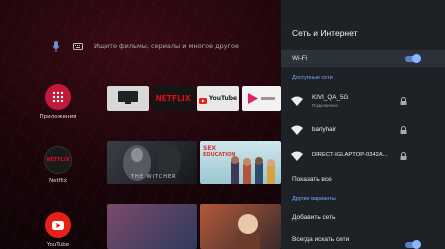  Describe the element at coordinates (202, 98) in the screenshot. I see `youtube-small-icon` at that location.